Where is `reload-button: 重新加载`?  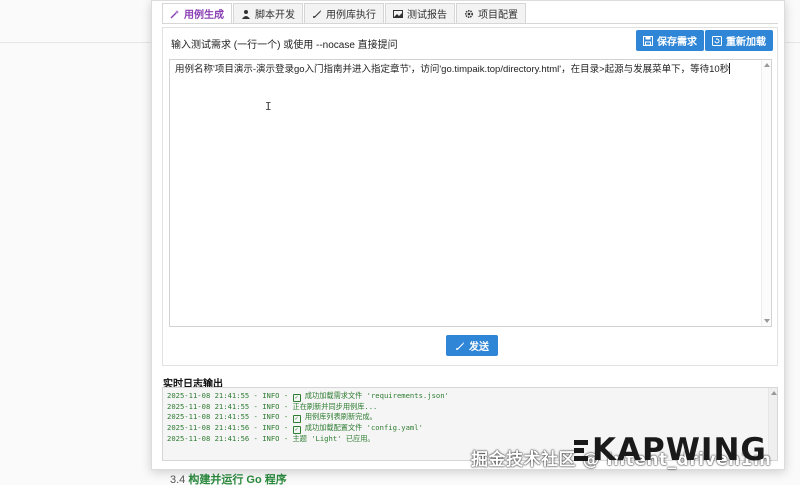
reload-button: 重新加载 is located at coordinates (739, 40).